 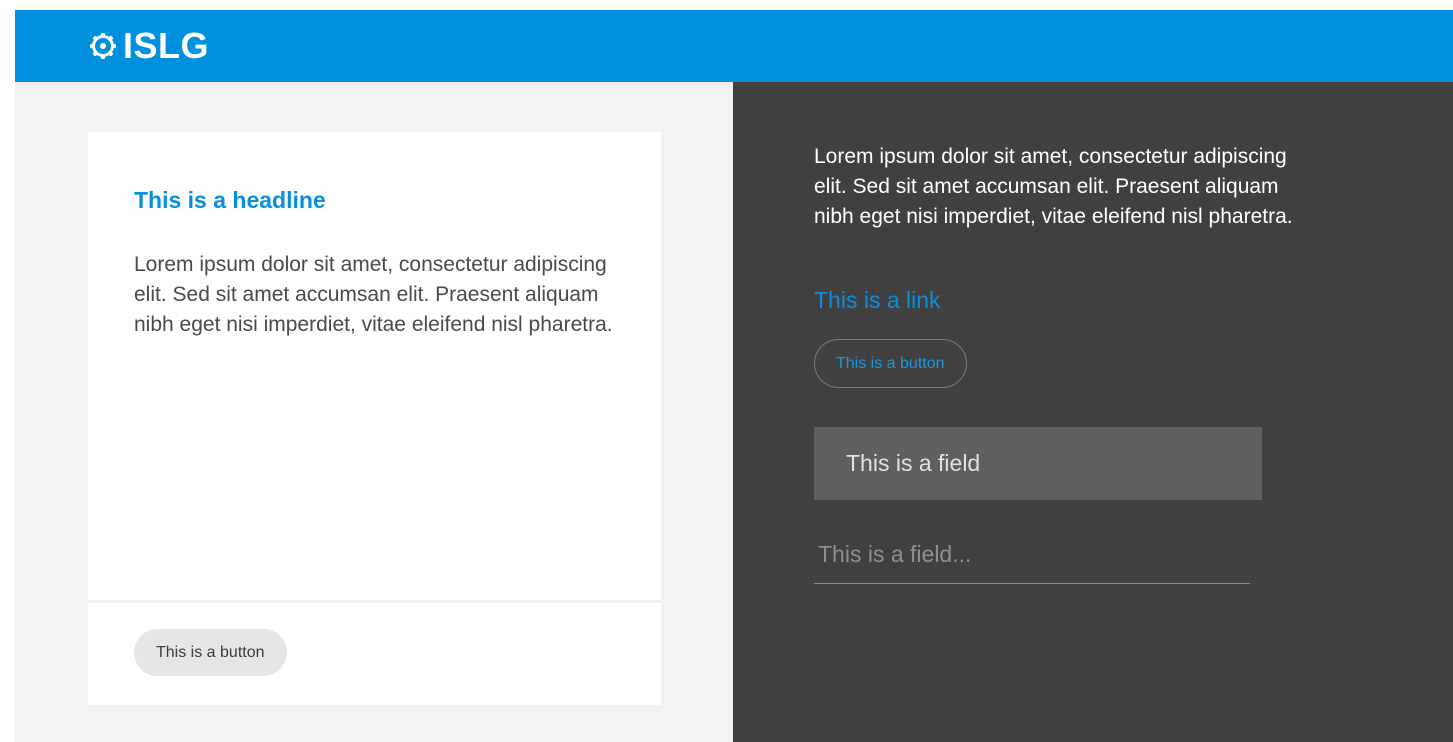 I want to click on brand-logo: ISLG, so click(x=149, y=46).